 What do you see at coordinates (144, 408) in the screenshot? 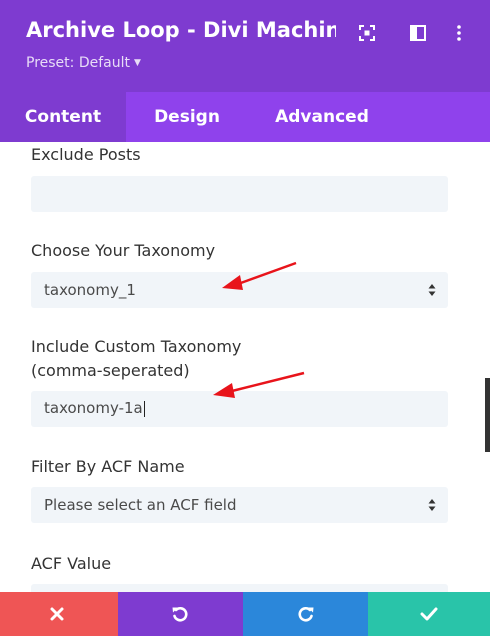
I see `text-cursor` at bounding box center [144, 408].